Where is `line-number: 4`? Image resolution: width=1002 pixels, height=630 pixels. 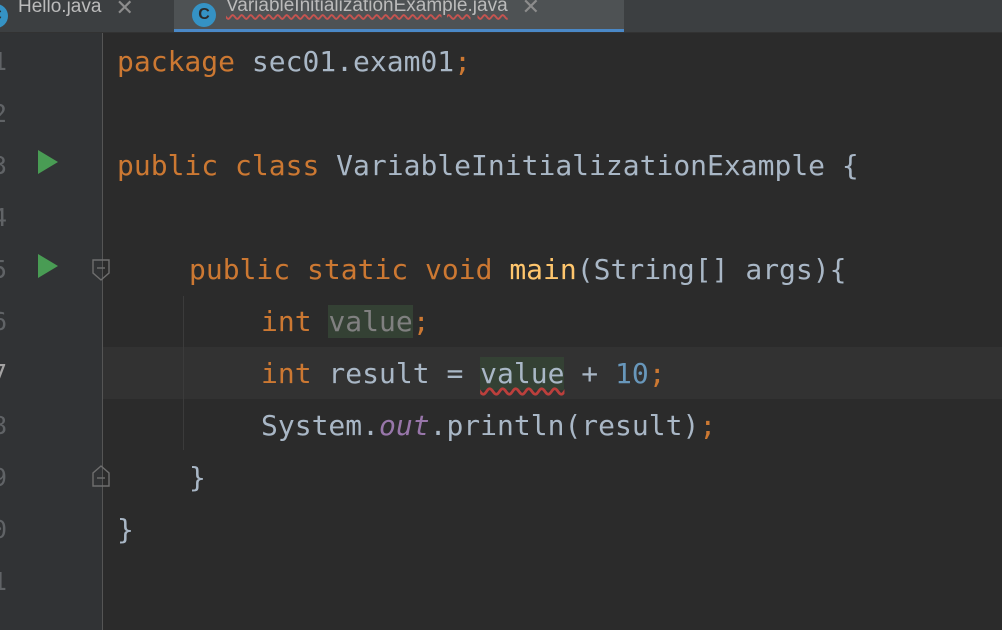
line-number: 4 is located at coordinates (11, 218).